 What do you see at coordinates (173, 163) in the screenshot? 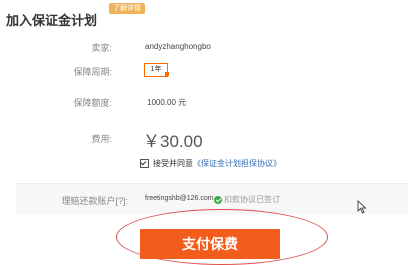
I see `agree-text: 接受并同意` at bounding box center [173, 163].